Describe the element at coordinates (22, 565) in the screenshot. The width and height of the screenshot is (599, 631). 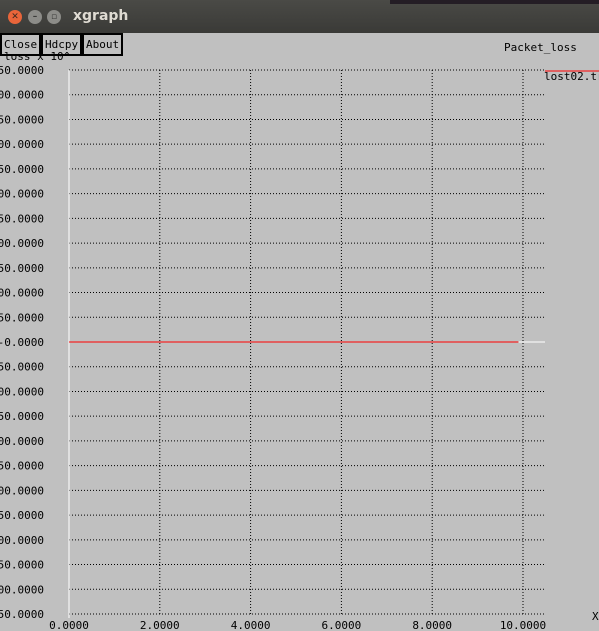
I see `y-tick-label: -450.0000` at that location.